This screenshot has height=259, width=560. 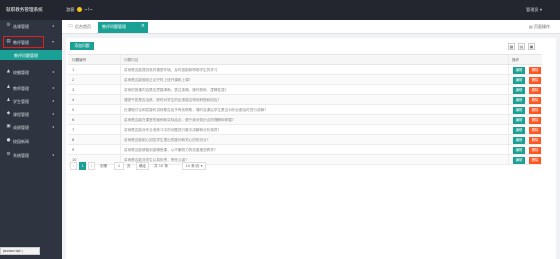 What do you see at coordinates (91, 166) in the screenshot?
I see `next-page-button: ›` at bounding box center [91, 166].